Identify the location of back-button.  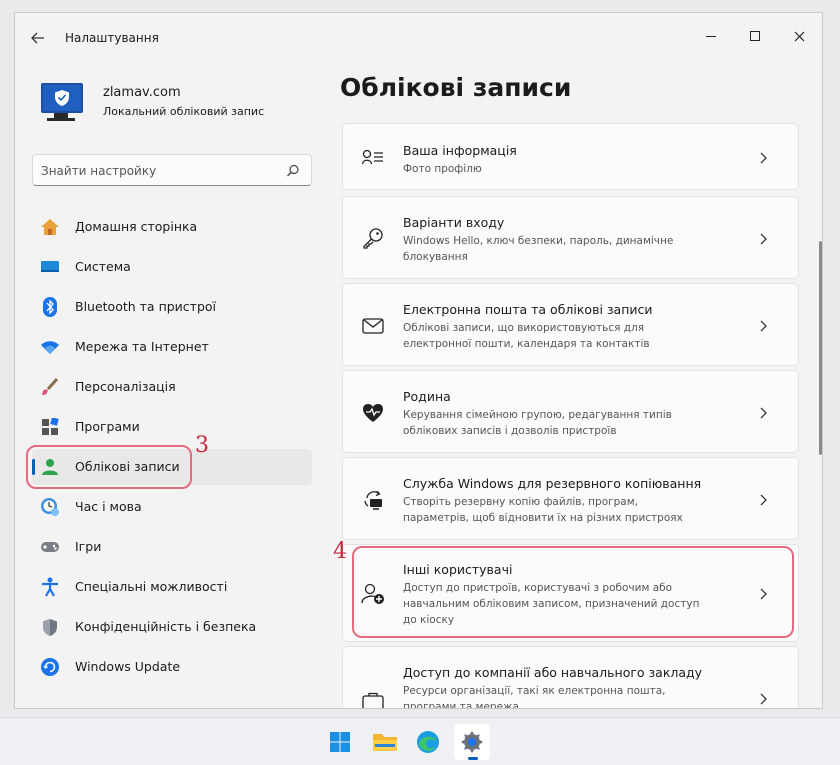
(38, 38).